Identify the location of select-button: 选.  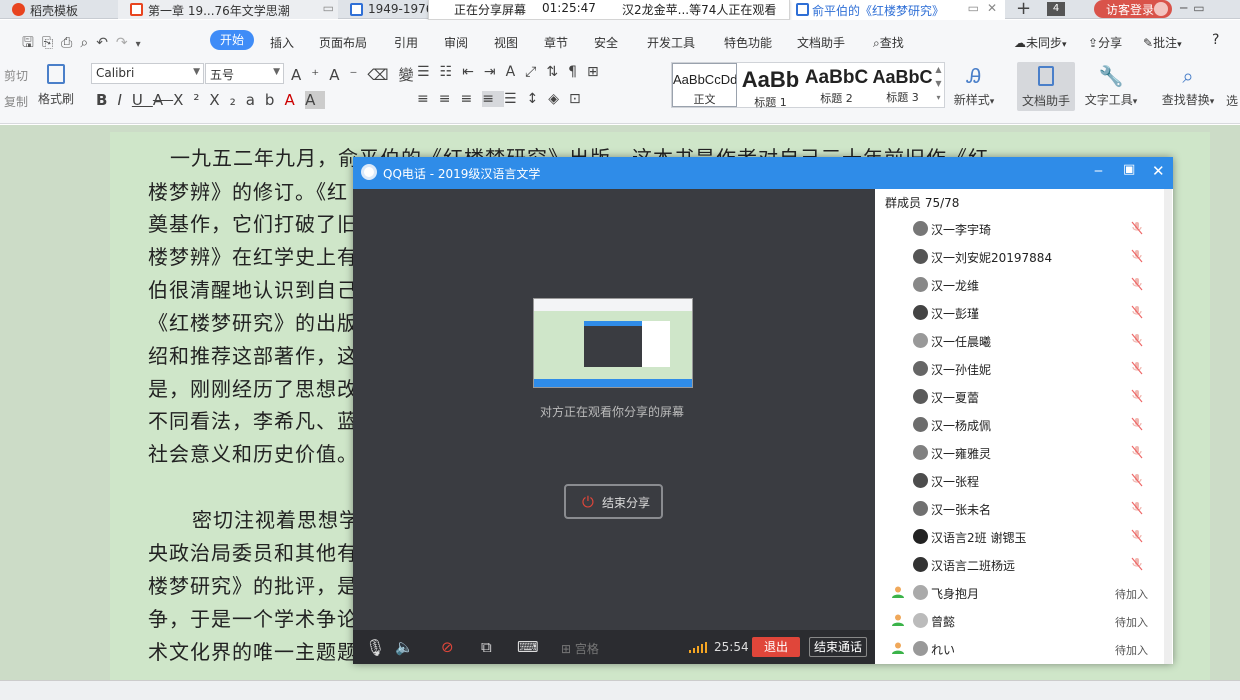
(1232, 100).